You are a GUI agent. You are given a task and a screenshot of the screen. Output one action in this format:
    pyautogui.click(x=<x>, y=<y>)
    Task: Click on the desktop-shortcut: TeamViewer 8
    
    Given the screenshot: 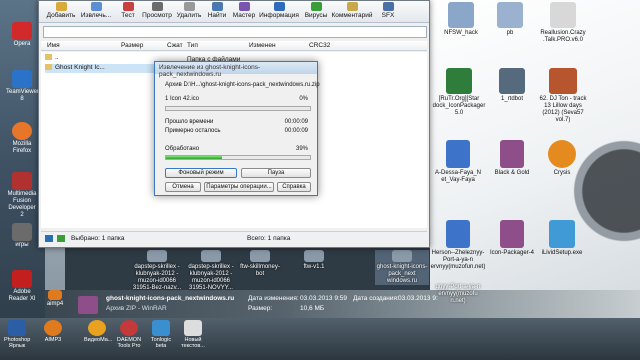 What is the action you would take?
    pyautogui.click(x=22, y=86)
    